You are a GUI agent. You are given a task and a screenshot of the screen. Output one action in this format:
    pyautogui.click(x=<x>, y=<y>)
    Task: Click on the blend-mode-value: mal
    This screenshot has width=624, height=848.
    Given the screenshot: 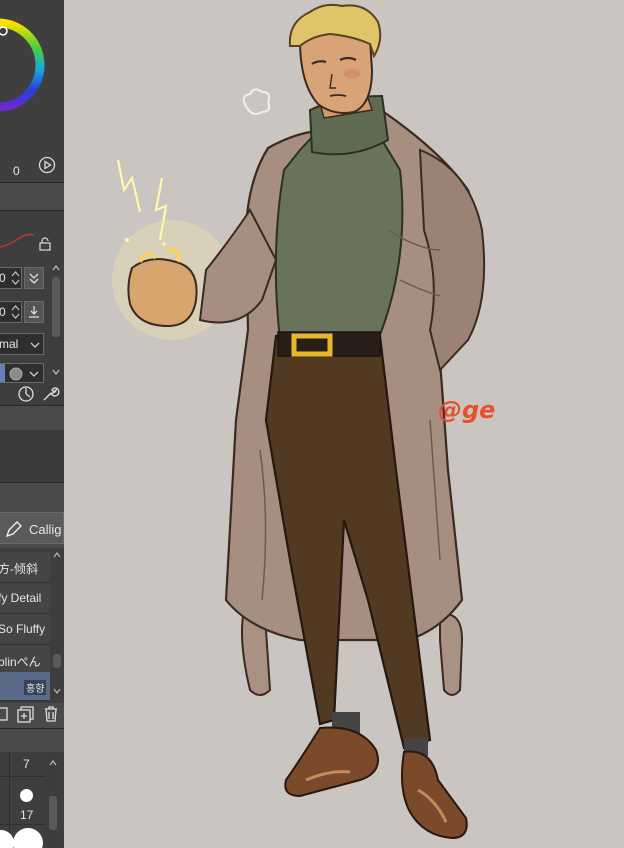 What is the action you would take?
    pyautogui.click(x=9, y=344)
    